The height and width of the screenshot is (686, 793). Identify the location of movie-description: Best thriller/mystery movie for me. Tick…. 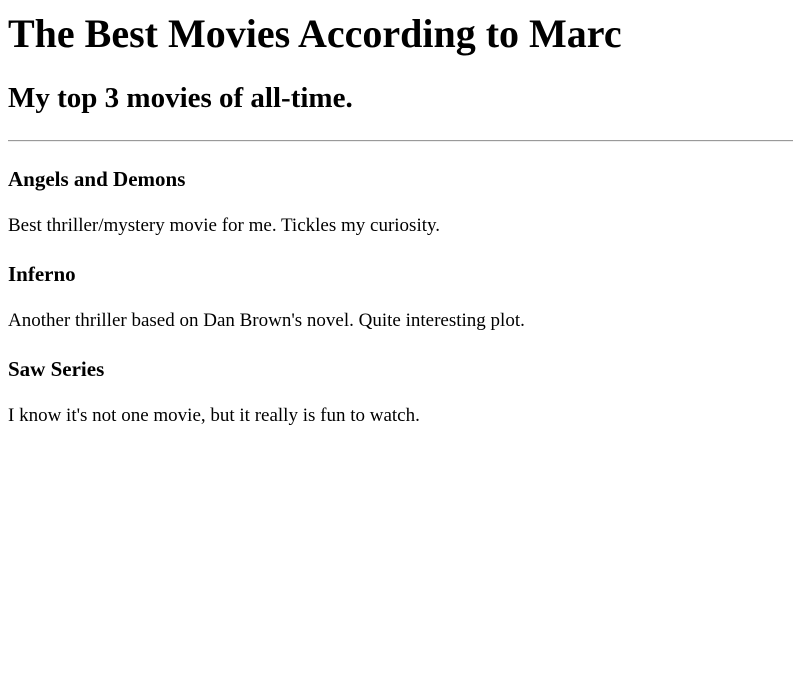
(224, 225).